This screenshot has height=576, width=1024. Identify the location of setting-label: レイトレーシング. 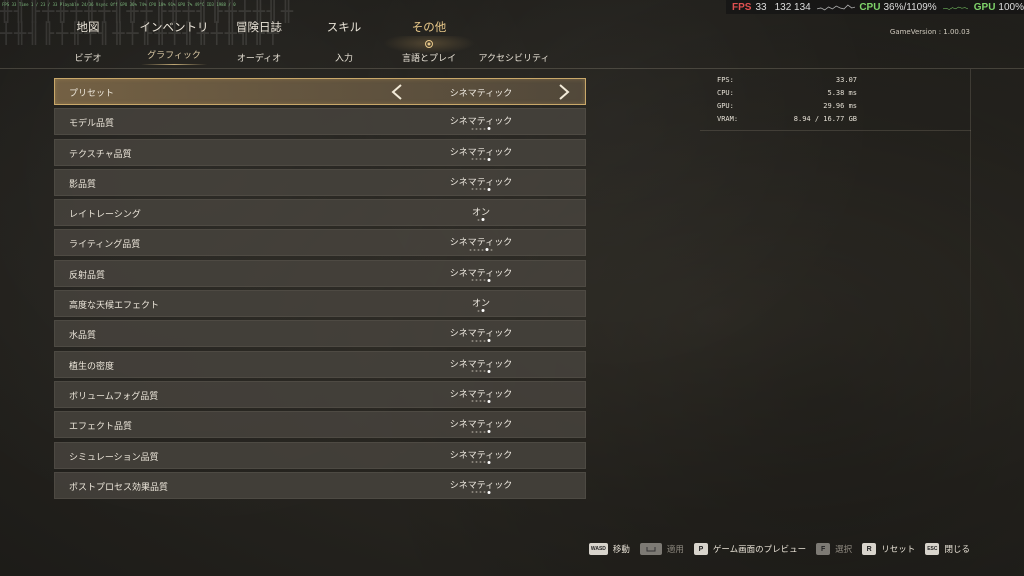
(105, 215).